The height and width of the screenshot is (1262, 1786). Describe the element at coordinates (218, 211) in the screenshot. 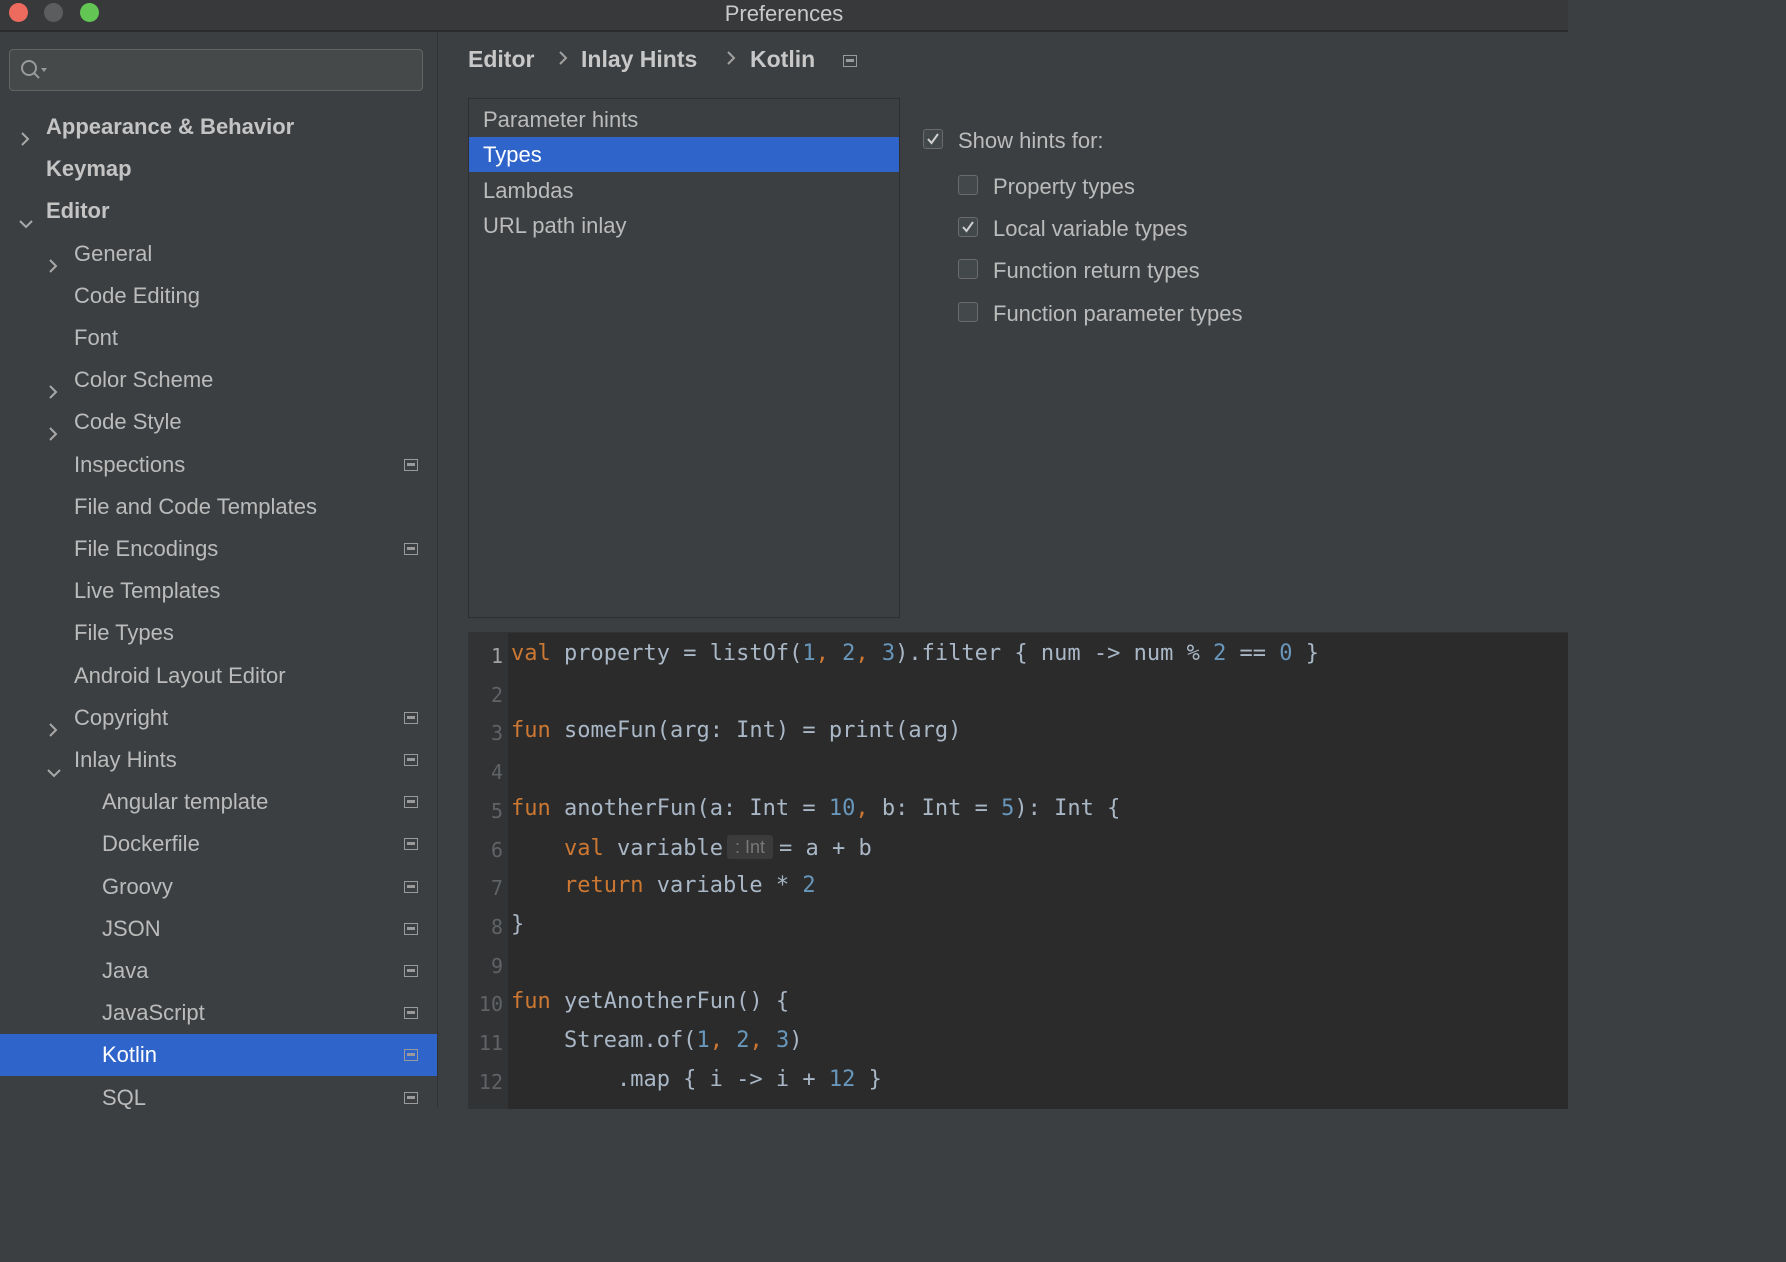

I see `sidebar-item-editor: Editor` at that location.